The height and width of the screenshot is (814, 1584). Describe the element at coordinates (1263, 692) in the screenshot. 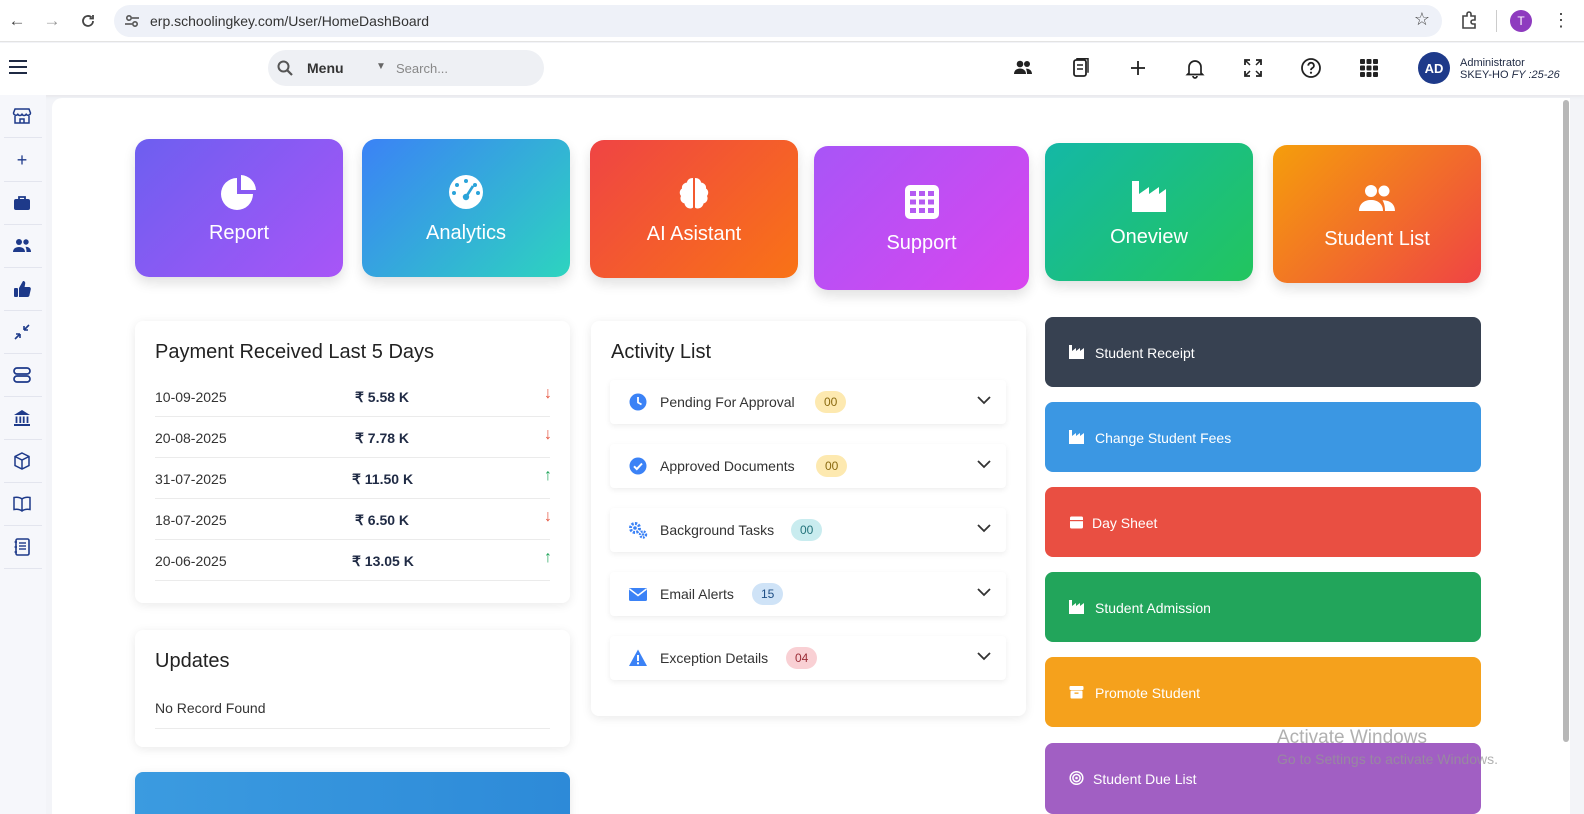

I see `promote-student-button: Promote Student` at that location.